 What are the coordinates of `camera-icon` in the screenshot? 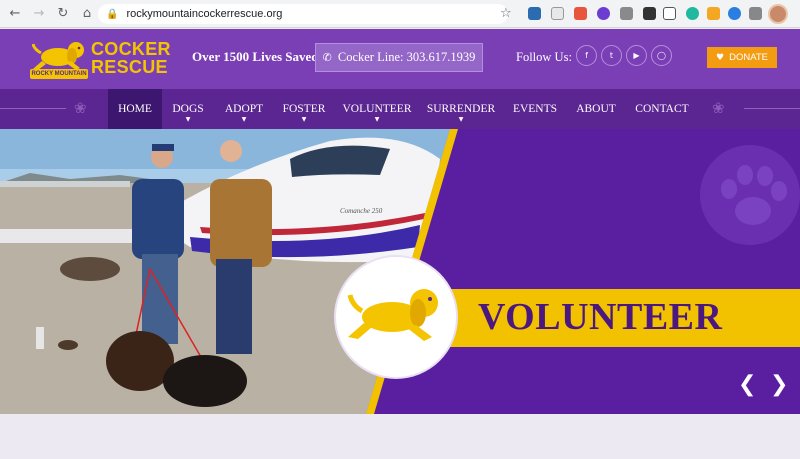 It's located at (626, 13).